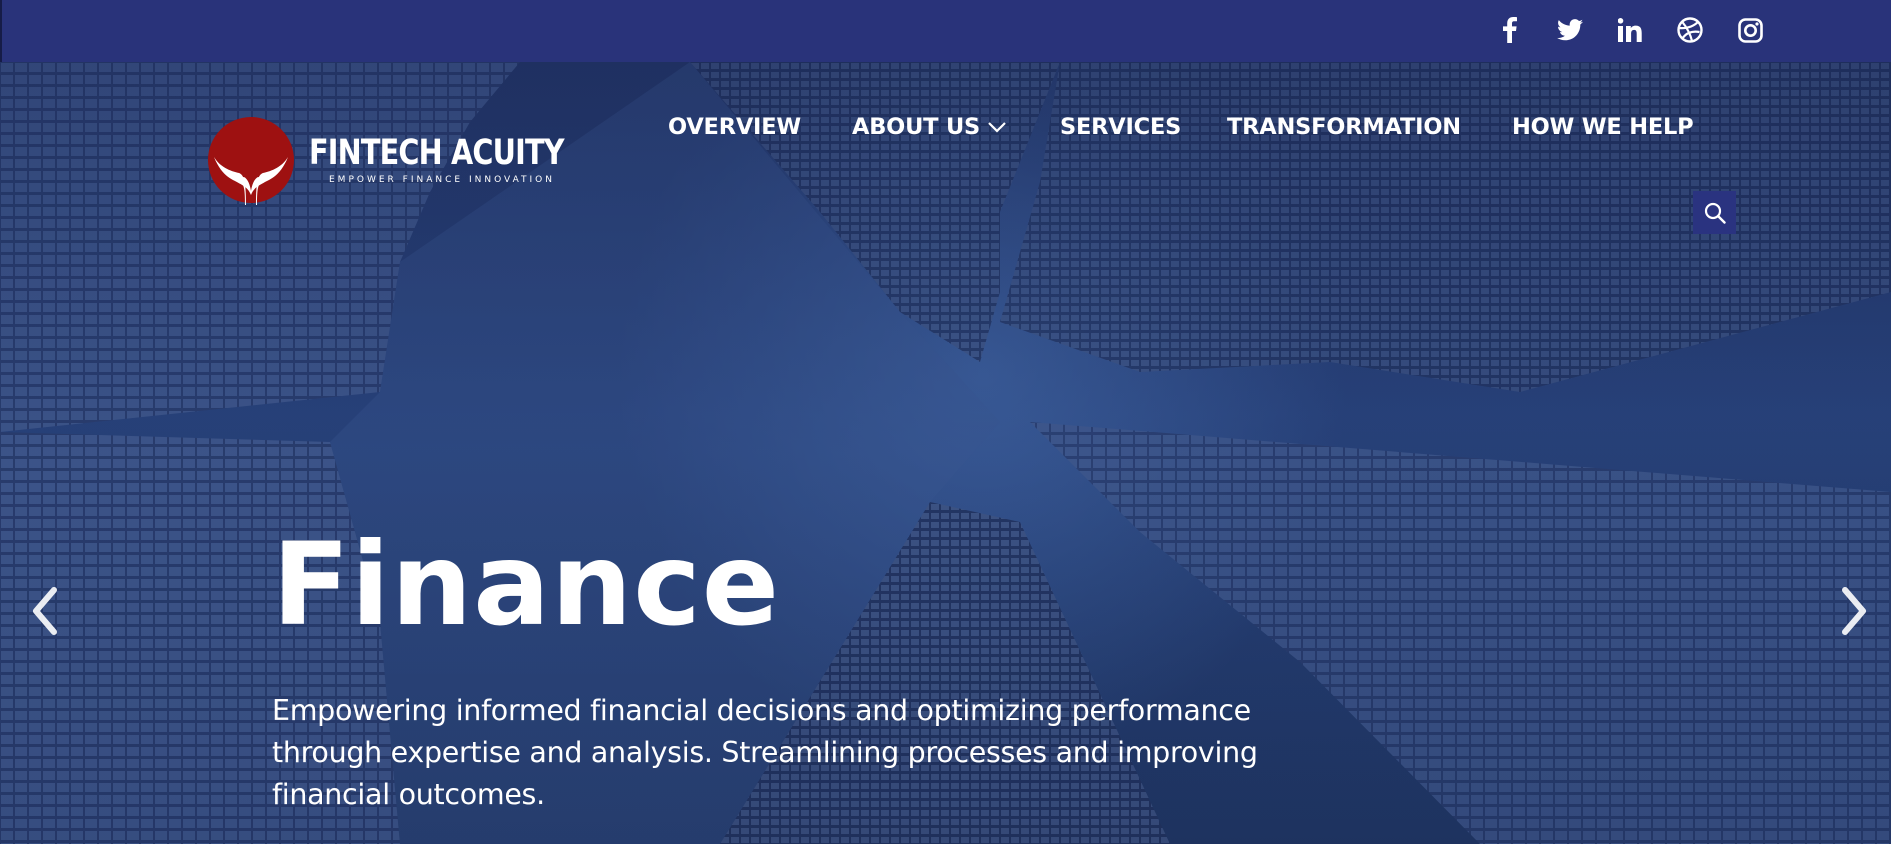  Describe the element at coordinates (1630, 30) in the screenshot. I see `linkedin-icon` at that location.